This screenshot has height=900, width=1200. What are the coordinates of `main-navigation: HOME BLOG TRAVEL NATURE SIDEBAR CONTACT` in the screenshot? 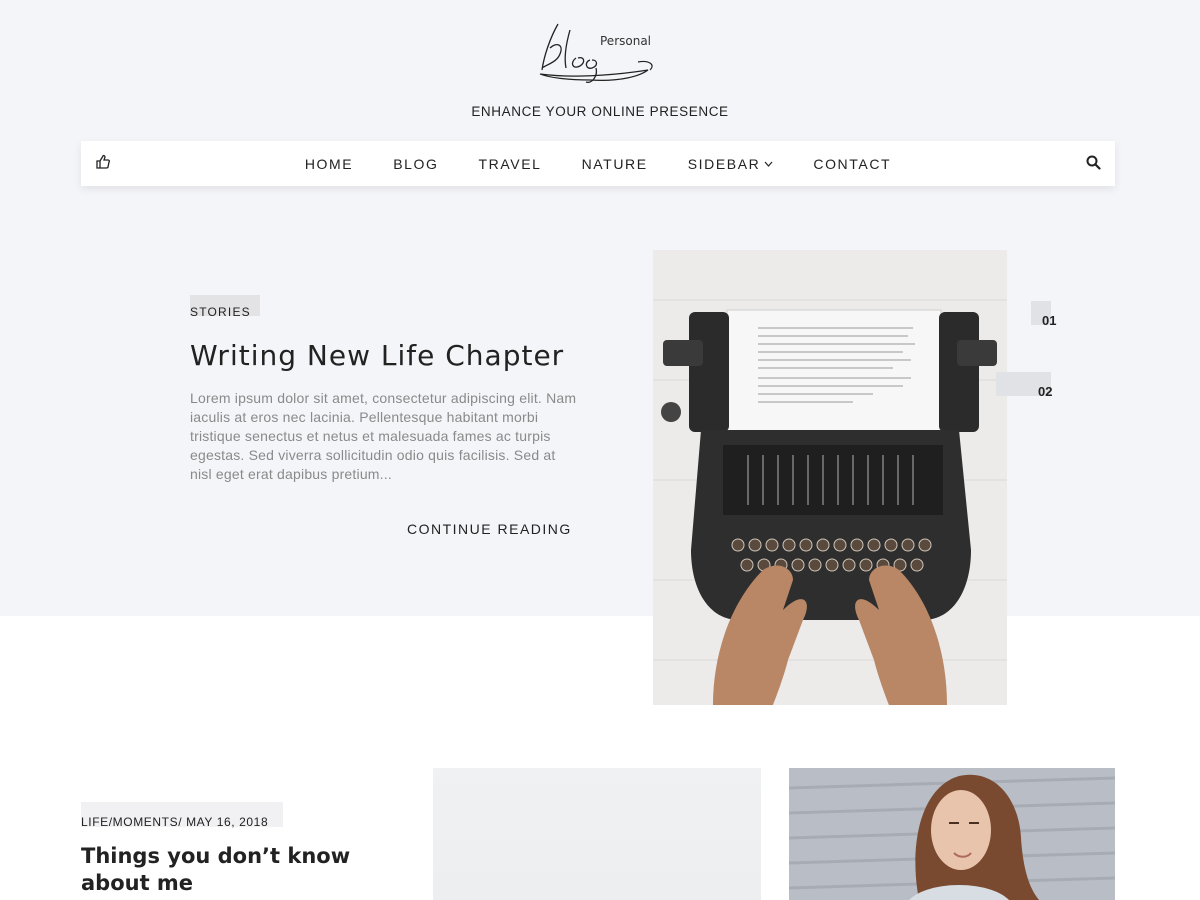 It's located at (598, 163).